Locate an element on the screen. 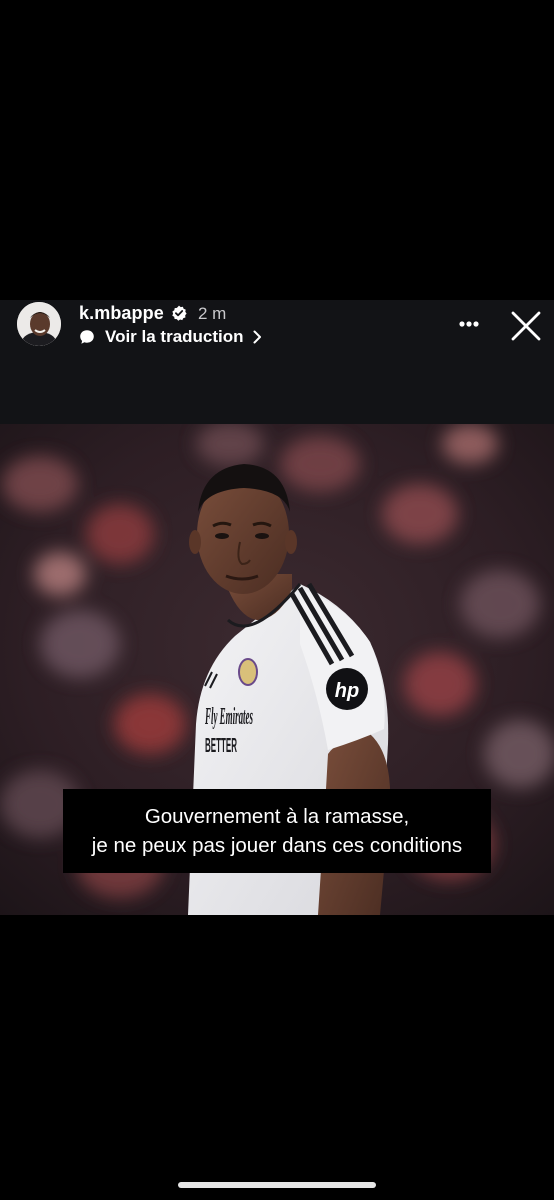 This screenshot has width=554, height=1200. see-translation-label: Voir la traduction is located at coordinates (174, 336).